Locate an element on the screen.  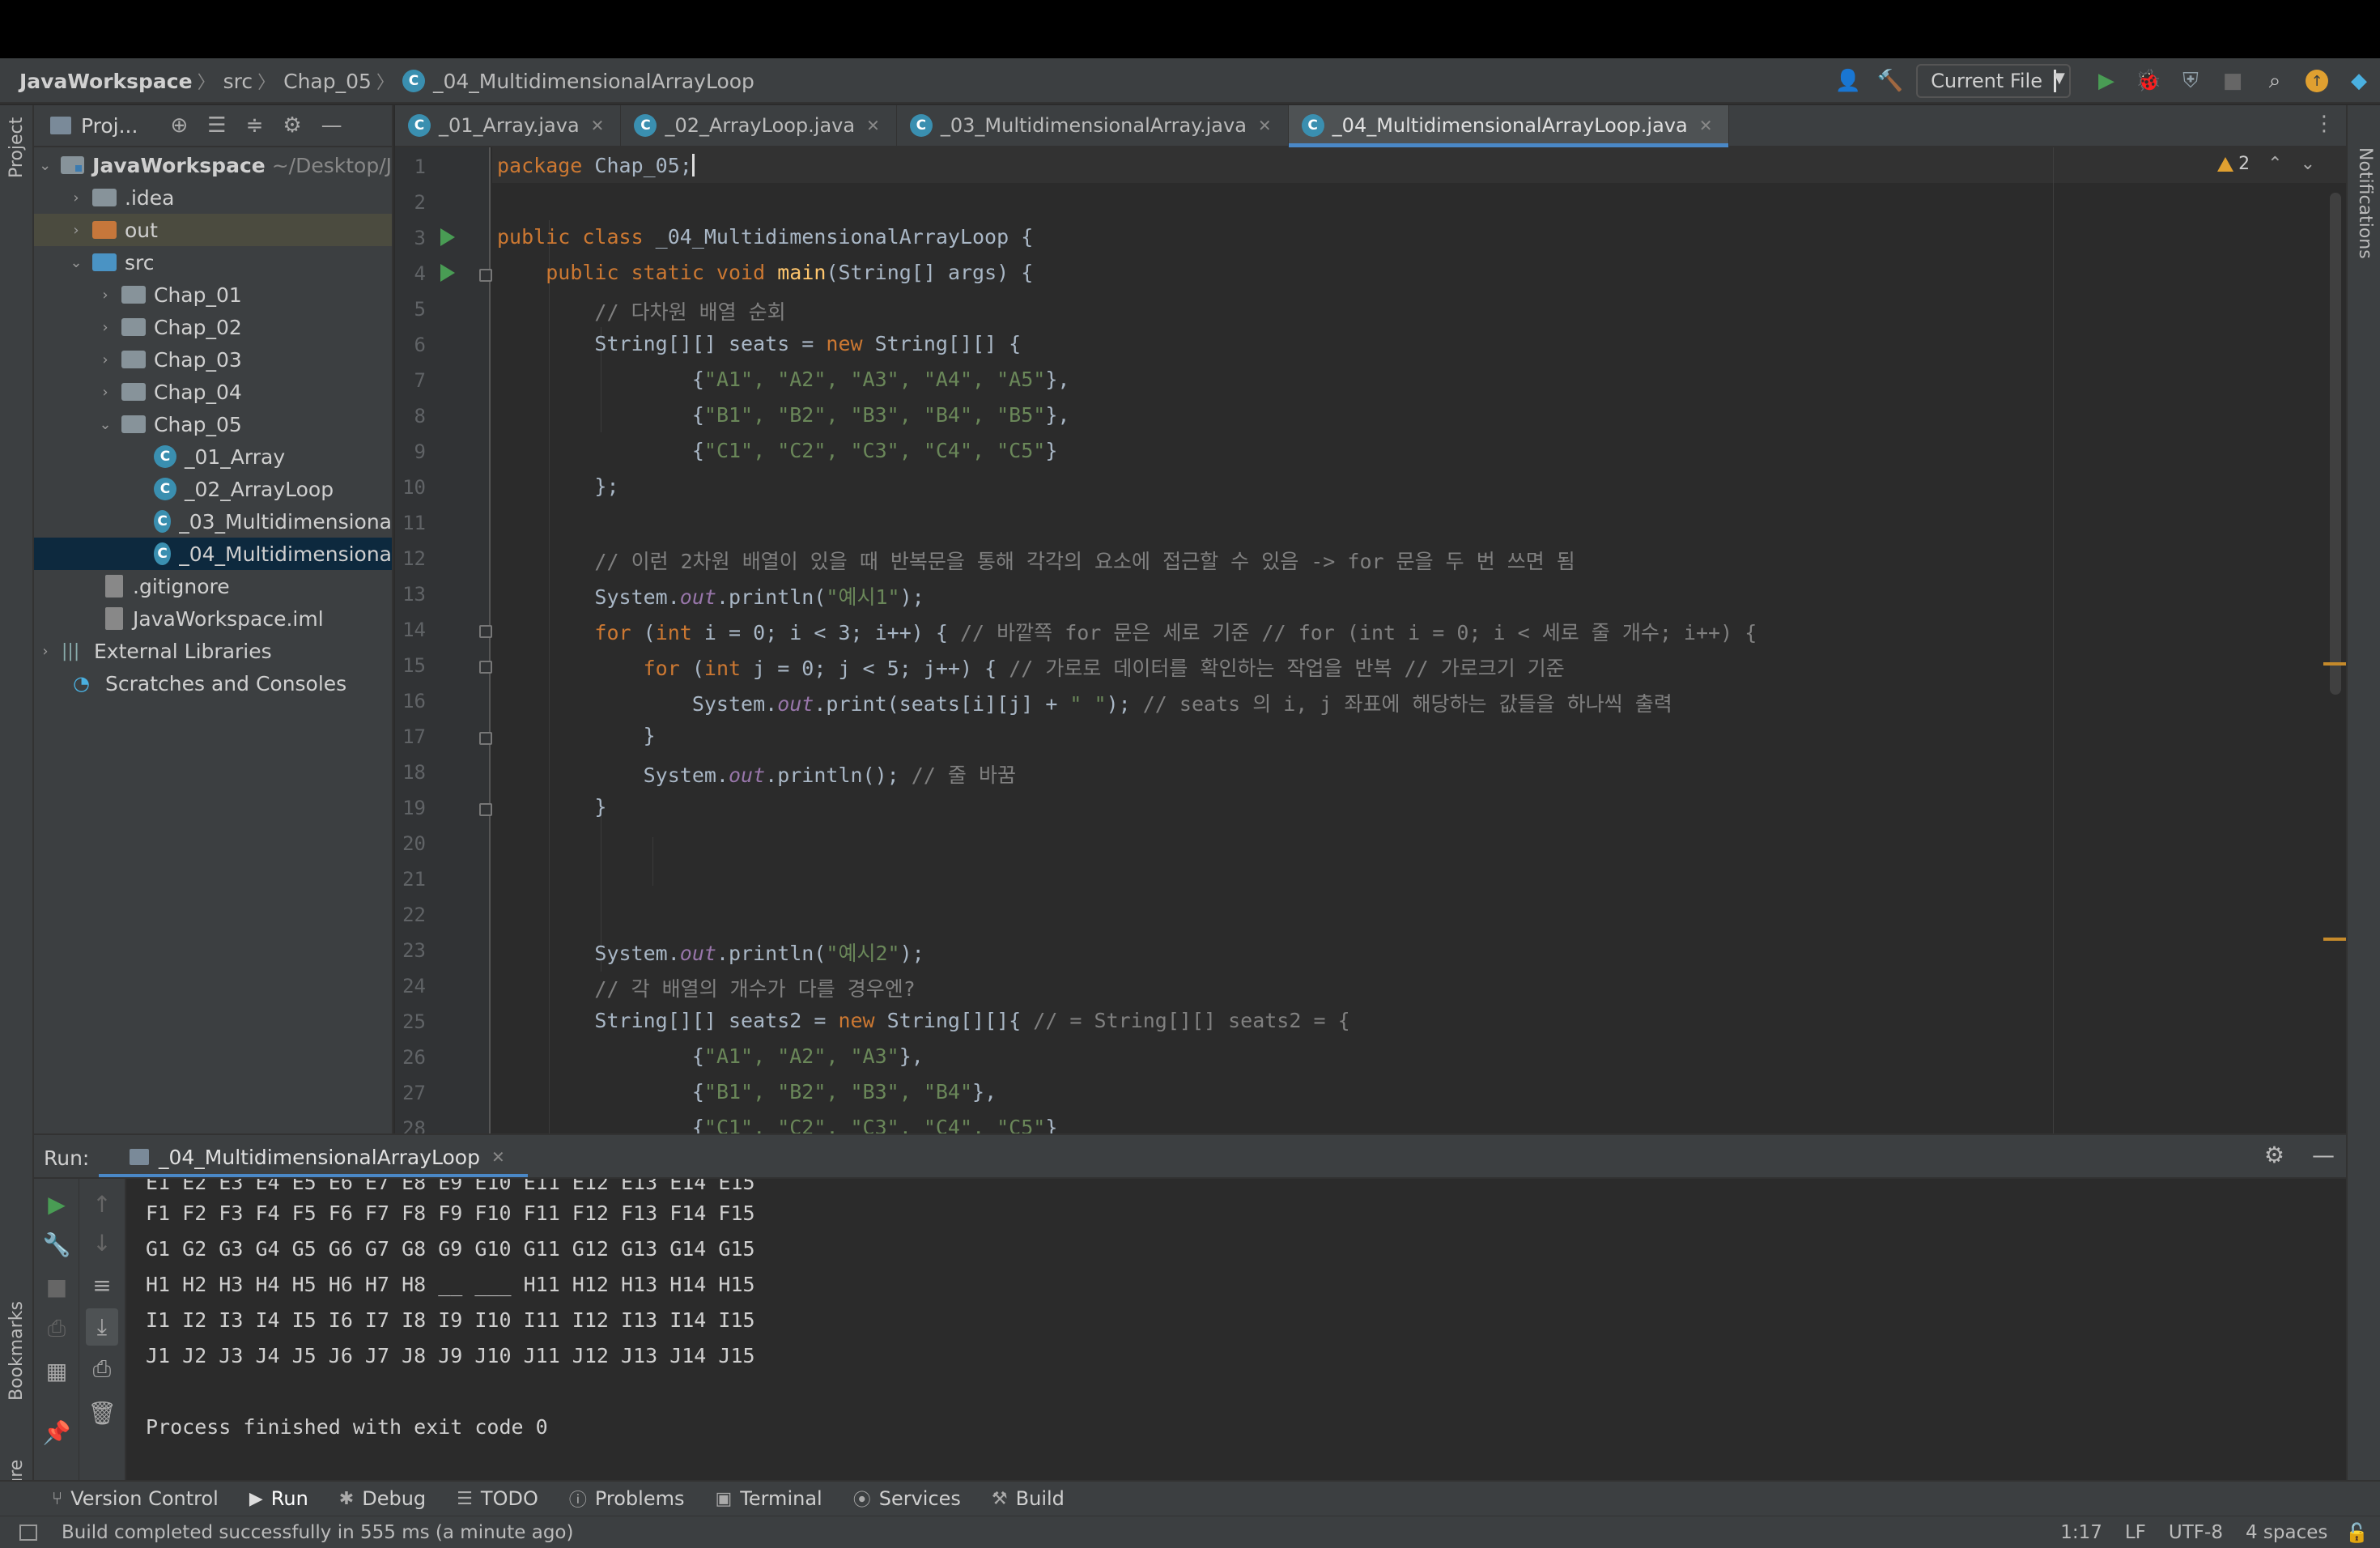
print-icon: ⎙ is located at coordinates (102, 1369).